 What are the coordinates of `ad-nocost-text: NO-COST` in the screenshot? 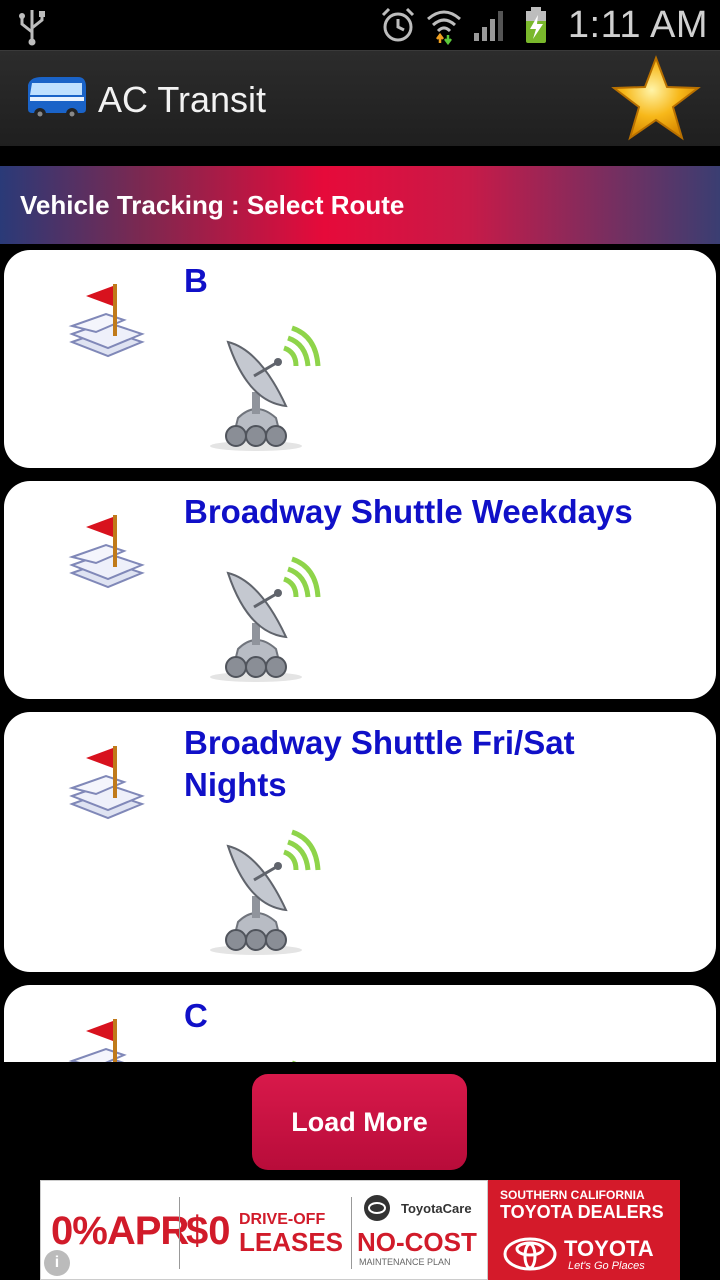 It's located at (417, 1242).